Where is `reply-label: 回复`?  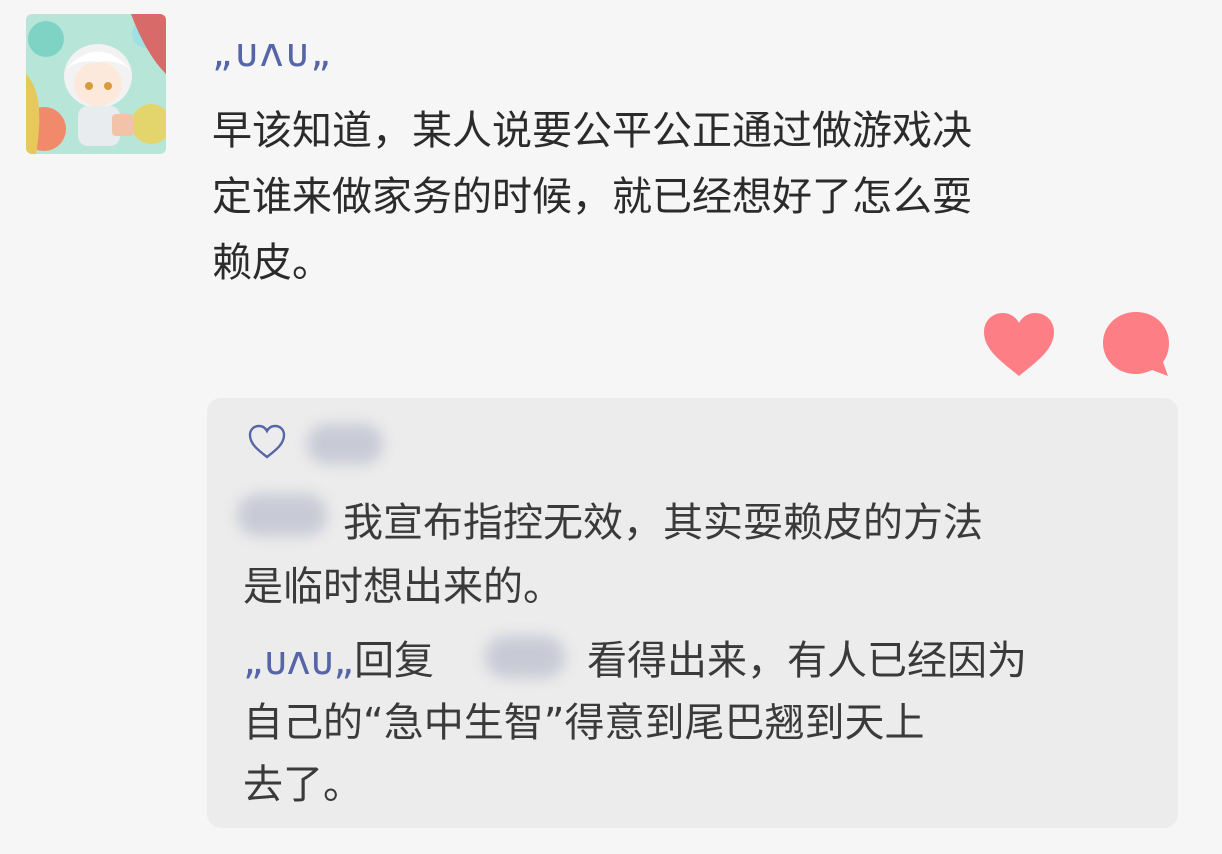 reply-label: 回复 is located at coordinates (394, 661).